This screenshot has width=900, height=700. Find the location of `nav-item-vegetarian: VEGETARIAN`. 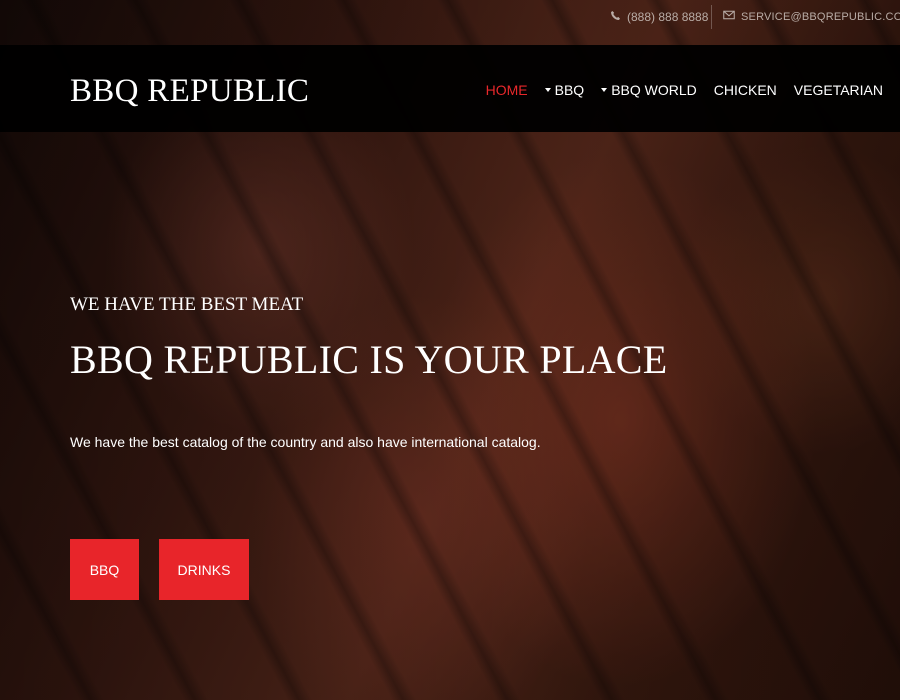

nav-item-vegetarian: VEGETARIAN is located at coordinates (838, 90).